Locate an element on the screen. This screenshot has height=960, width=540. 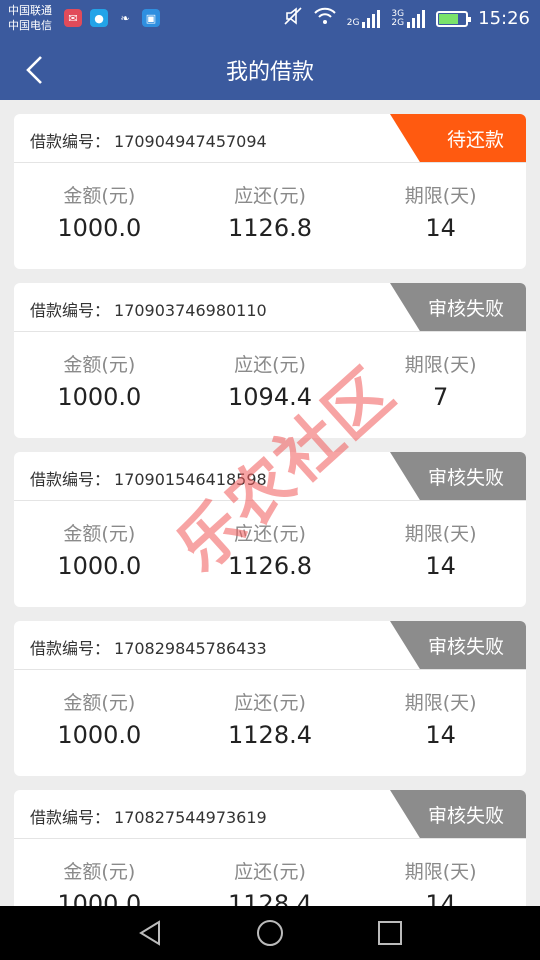
carrier-info: 中国联通 中国电信 is located at coordinates (30, 18).